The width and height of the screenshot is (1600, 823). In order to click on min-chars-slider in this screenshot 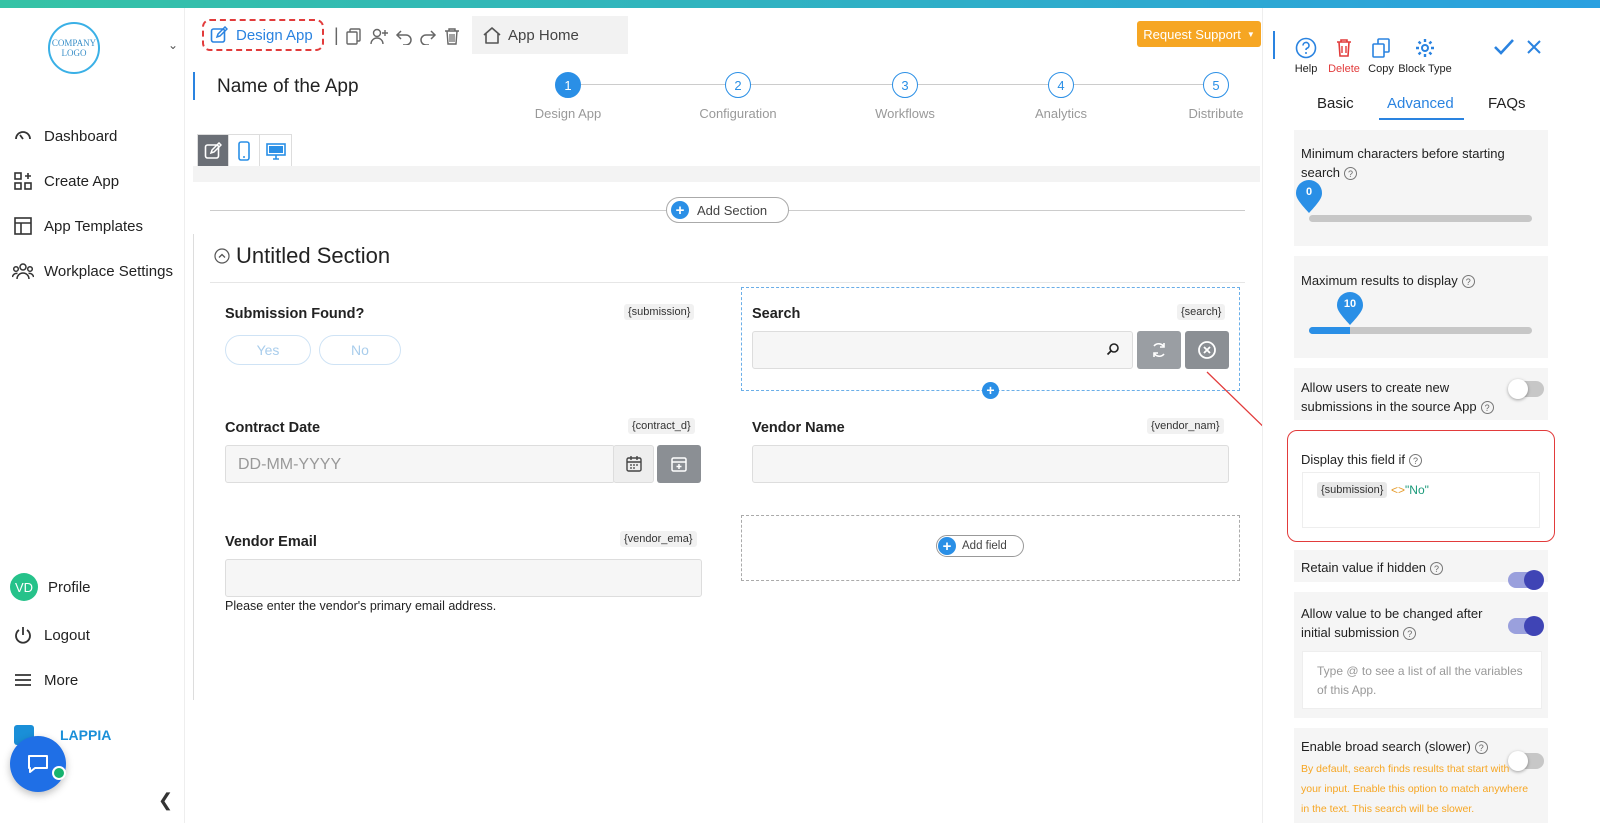, I will do `click(1420, 218)`.